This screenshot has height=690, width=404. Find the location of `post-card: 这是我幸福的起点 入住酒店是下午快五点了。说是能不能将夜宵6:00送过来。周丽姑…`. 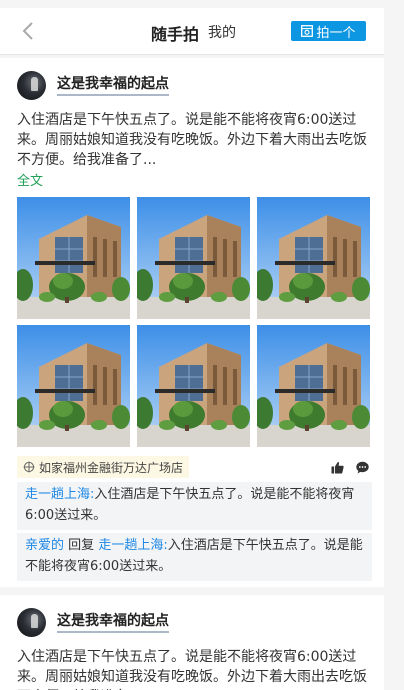

post-card: 这是我幸福的起点 入住酒店是下午快五点了。说是能不能将夜宵6:00送过来。周丽姑… is located at coordinates (192, 642).